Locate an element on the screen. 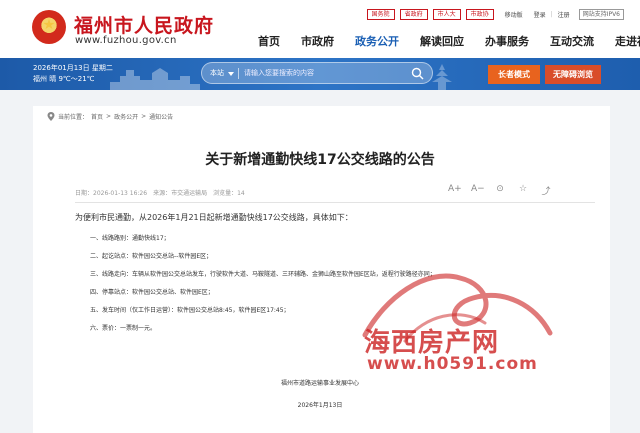  favorite-icon: ☆ is located at coordinates (523, 190).